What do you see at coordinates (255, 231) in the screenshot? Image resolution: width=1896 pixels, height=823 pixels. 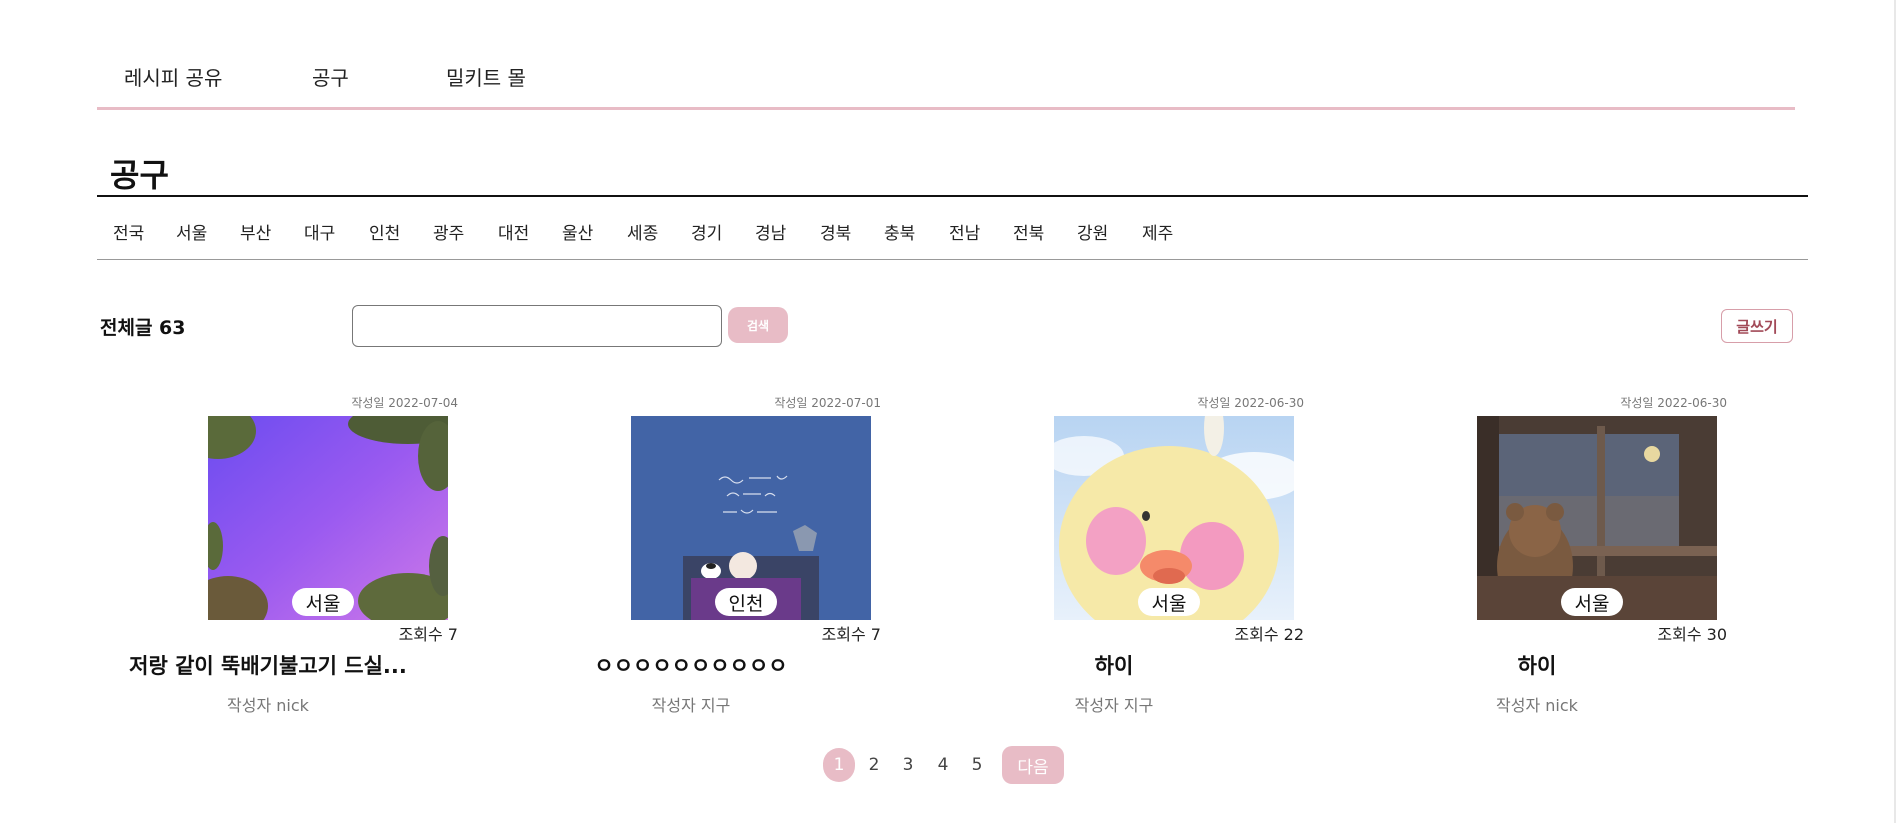 I see `region-filter-item: 부산` at bounding box center [255, 231].